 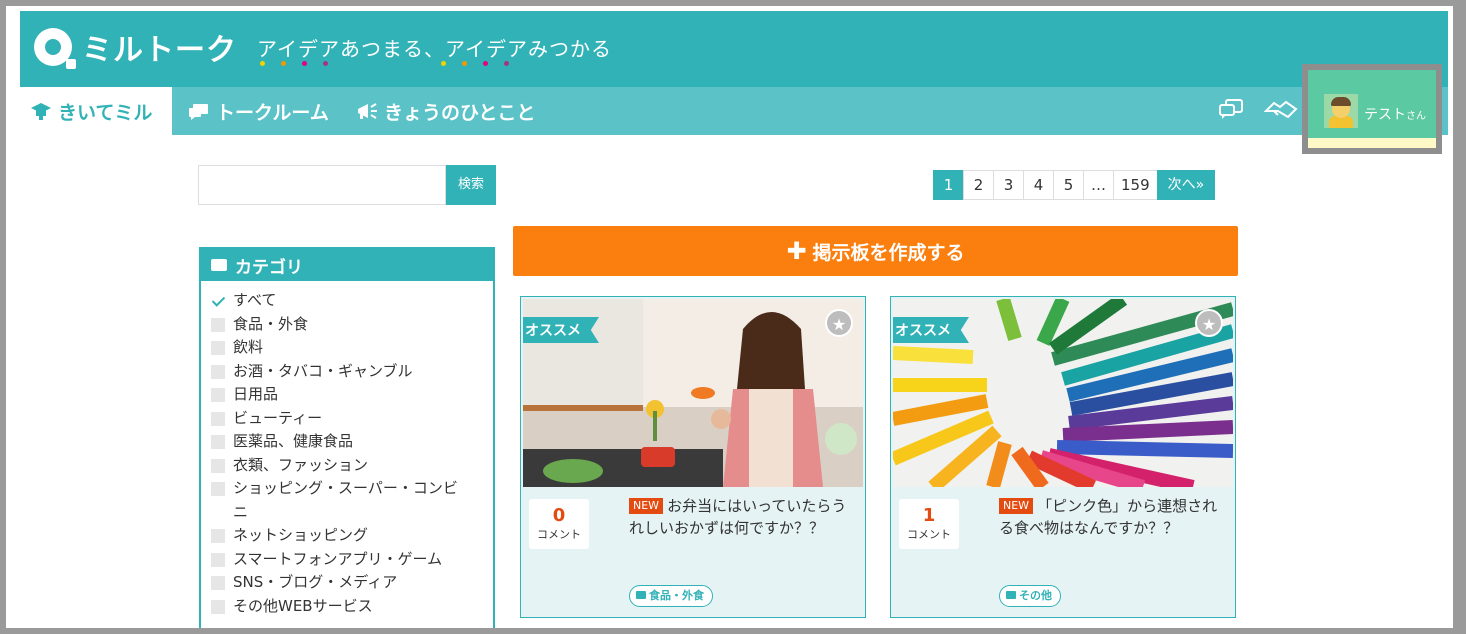 I want to click on page-link-3: 3, so click(x=1008, y=185).